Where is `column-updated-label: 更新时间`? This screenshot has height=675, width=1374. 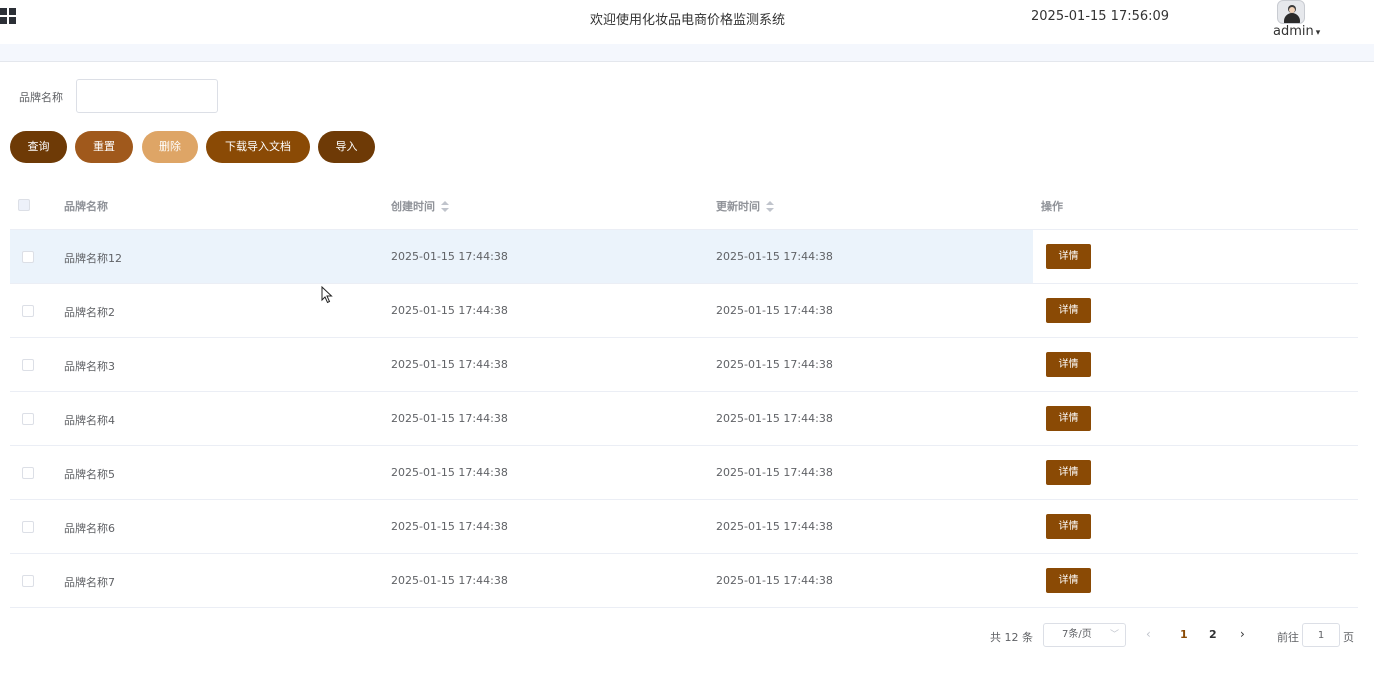
column-updated-label: 更新时间 is located at coordinates (738, 206).